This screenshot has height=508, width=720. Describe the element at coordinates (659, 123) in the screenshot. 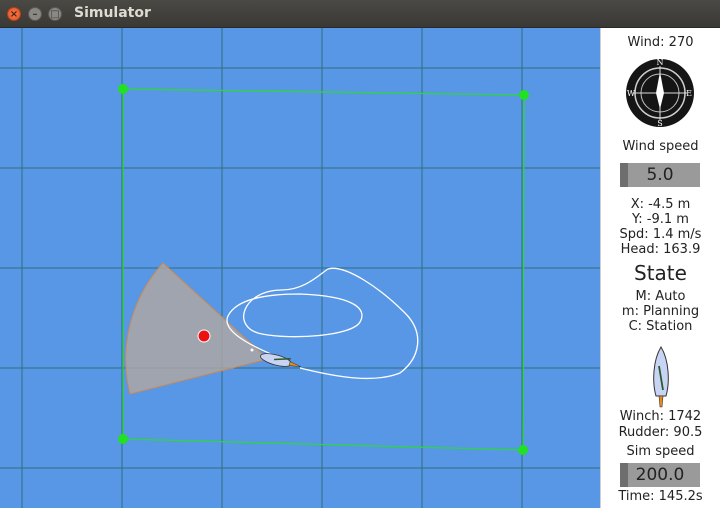

I see `compass-s-label: S` at that location.